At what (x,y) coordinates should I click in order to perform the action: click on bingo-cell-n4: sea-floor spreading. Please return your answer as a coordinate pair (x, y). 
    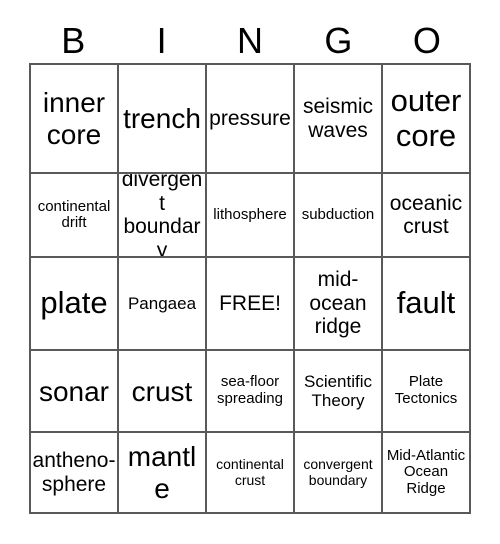
    Looking at the image, I should click on (251, 392).